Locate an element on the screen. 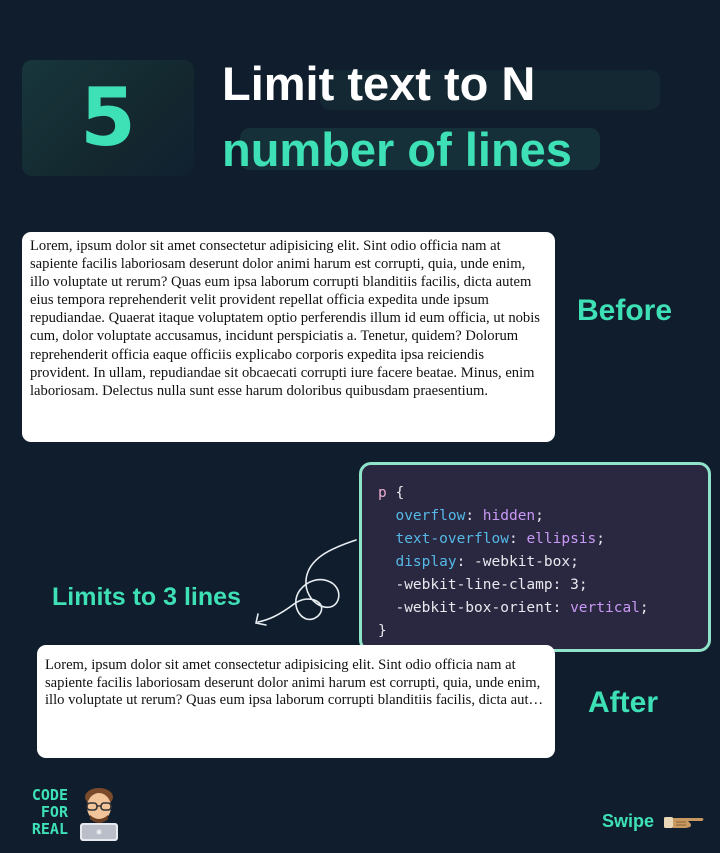 This screenshot has height=853, width=720. brand-line: CODE is located at coordinates (49, 795).